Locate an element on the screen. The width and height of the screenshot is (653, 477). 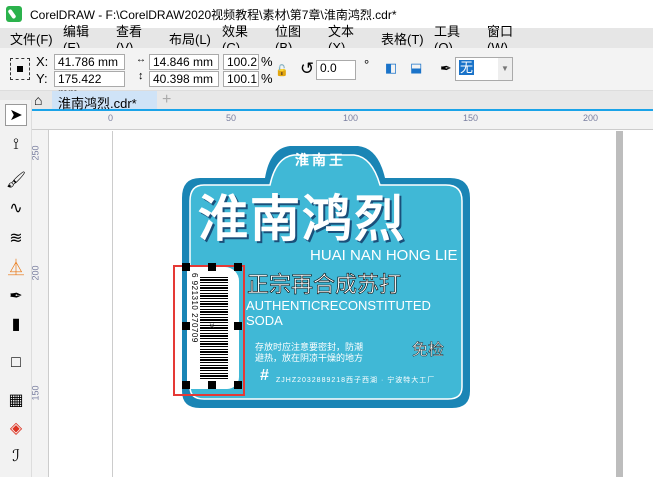
menu-layout: 布局(L) is located at coordinates (185, 38).